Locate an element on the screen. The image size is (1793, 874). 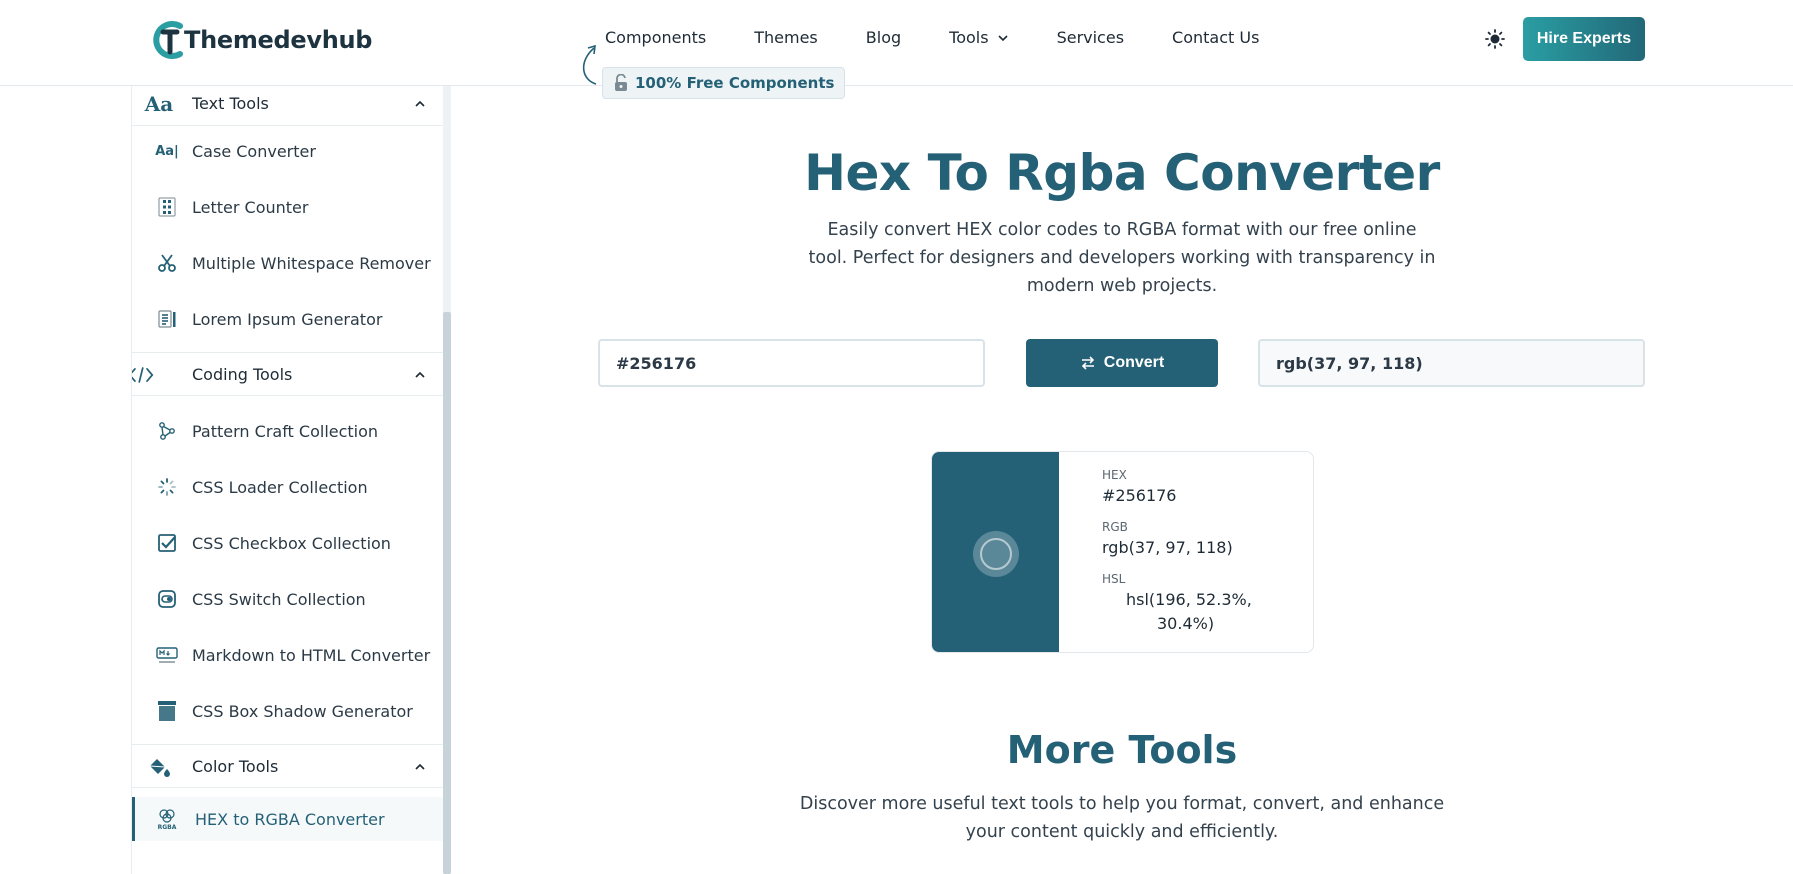
theme-toggle-sun-icon is located at coordinates (1495, 39).